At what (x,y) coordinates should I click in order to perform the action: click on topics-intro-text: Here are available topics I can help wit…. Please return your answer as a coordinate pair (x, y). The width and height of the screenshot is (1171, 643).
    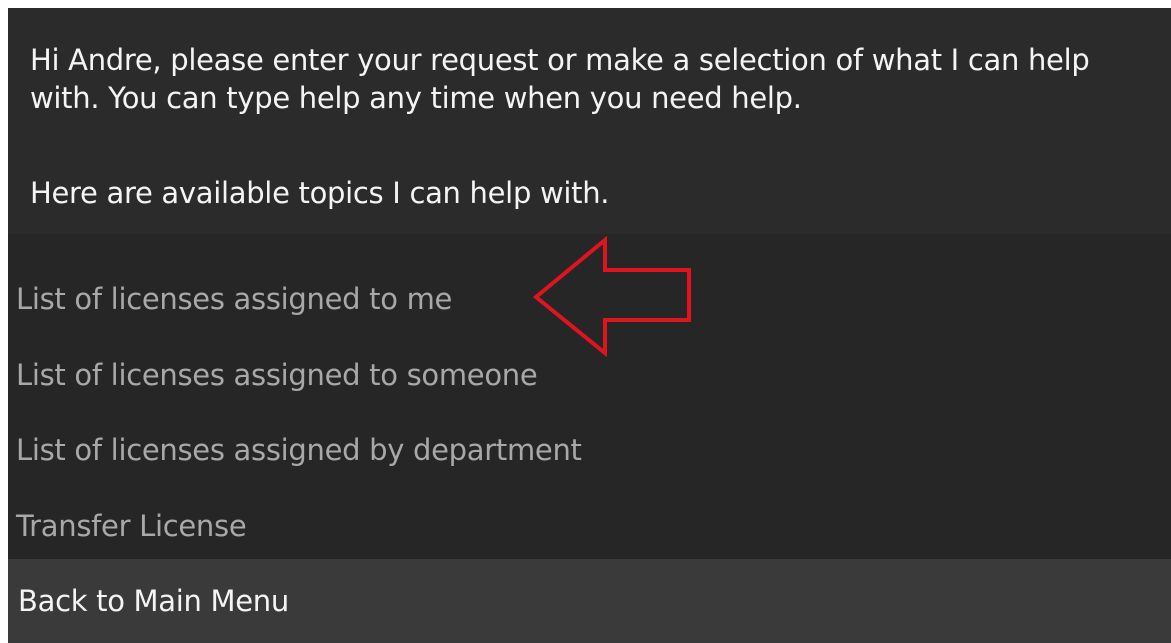
    Looking at the image, I should click on (320, 193).